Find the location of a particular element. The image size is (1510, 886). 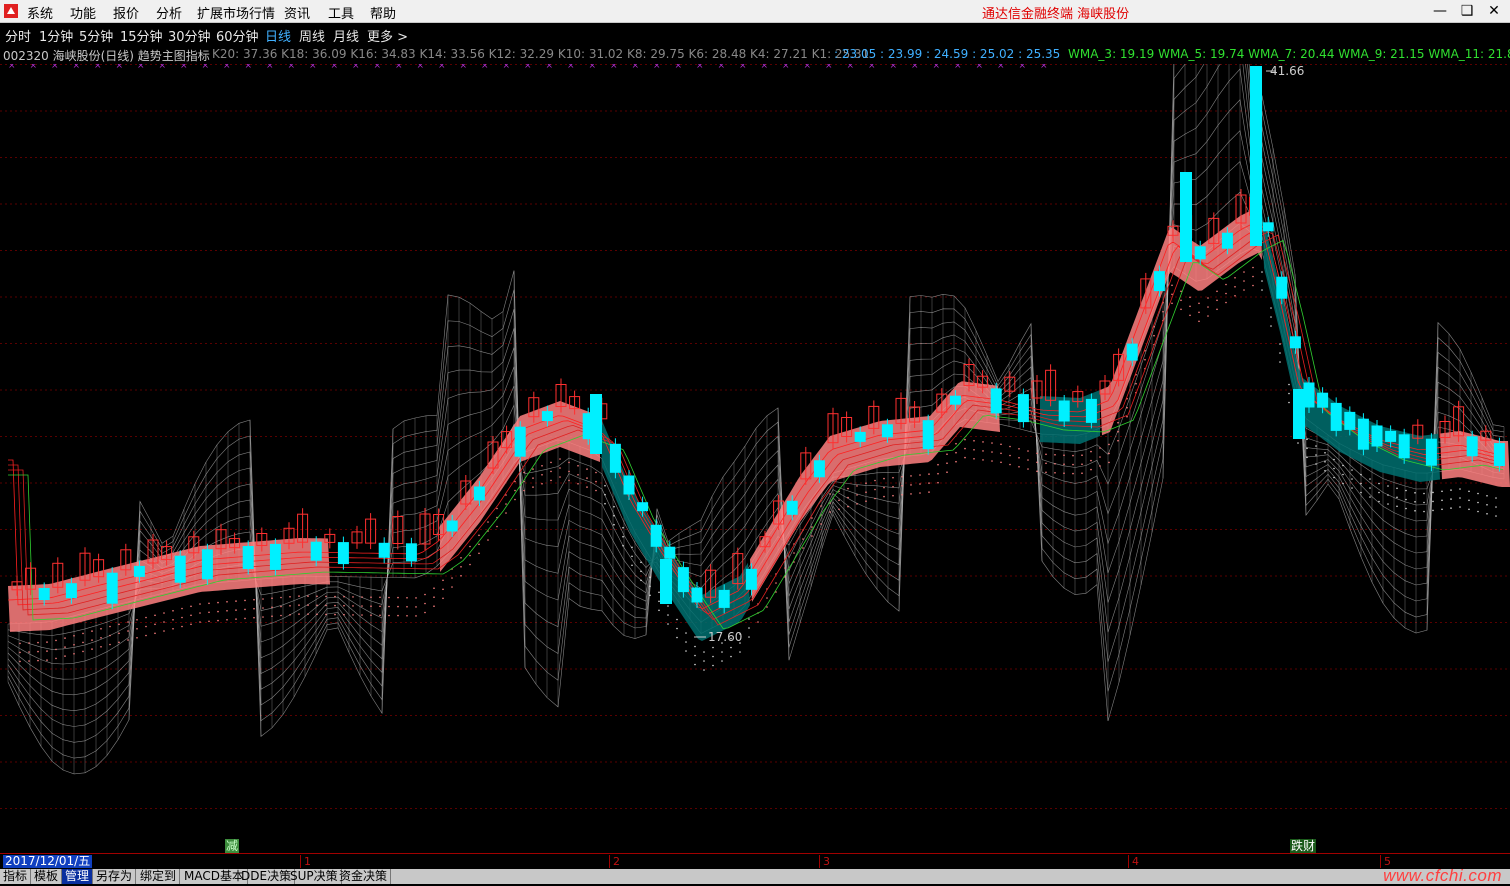

menu-item-analysis: 分析 is located at coordinates (169, 12).